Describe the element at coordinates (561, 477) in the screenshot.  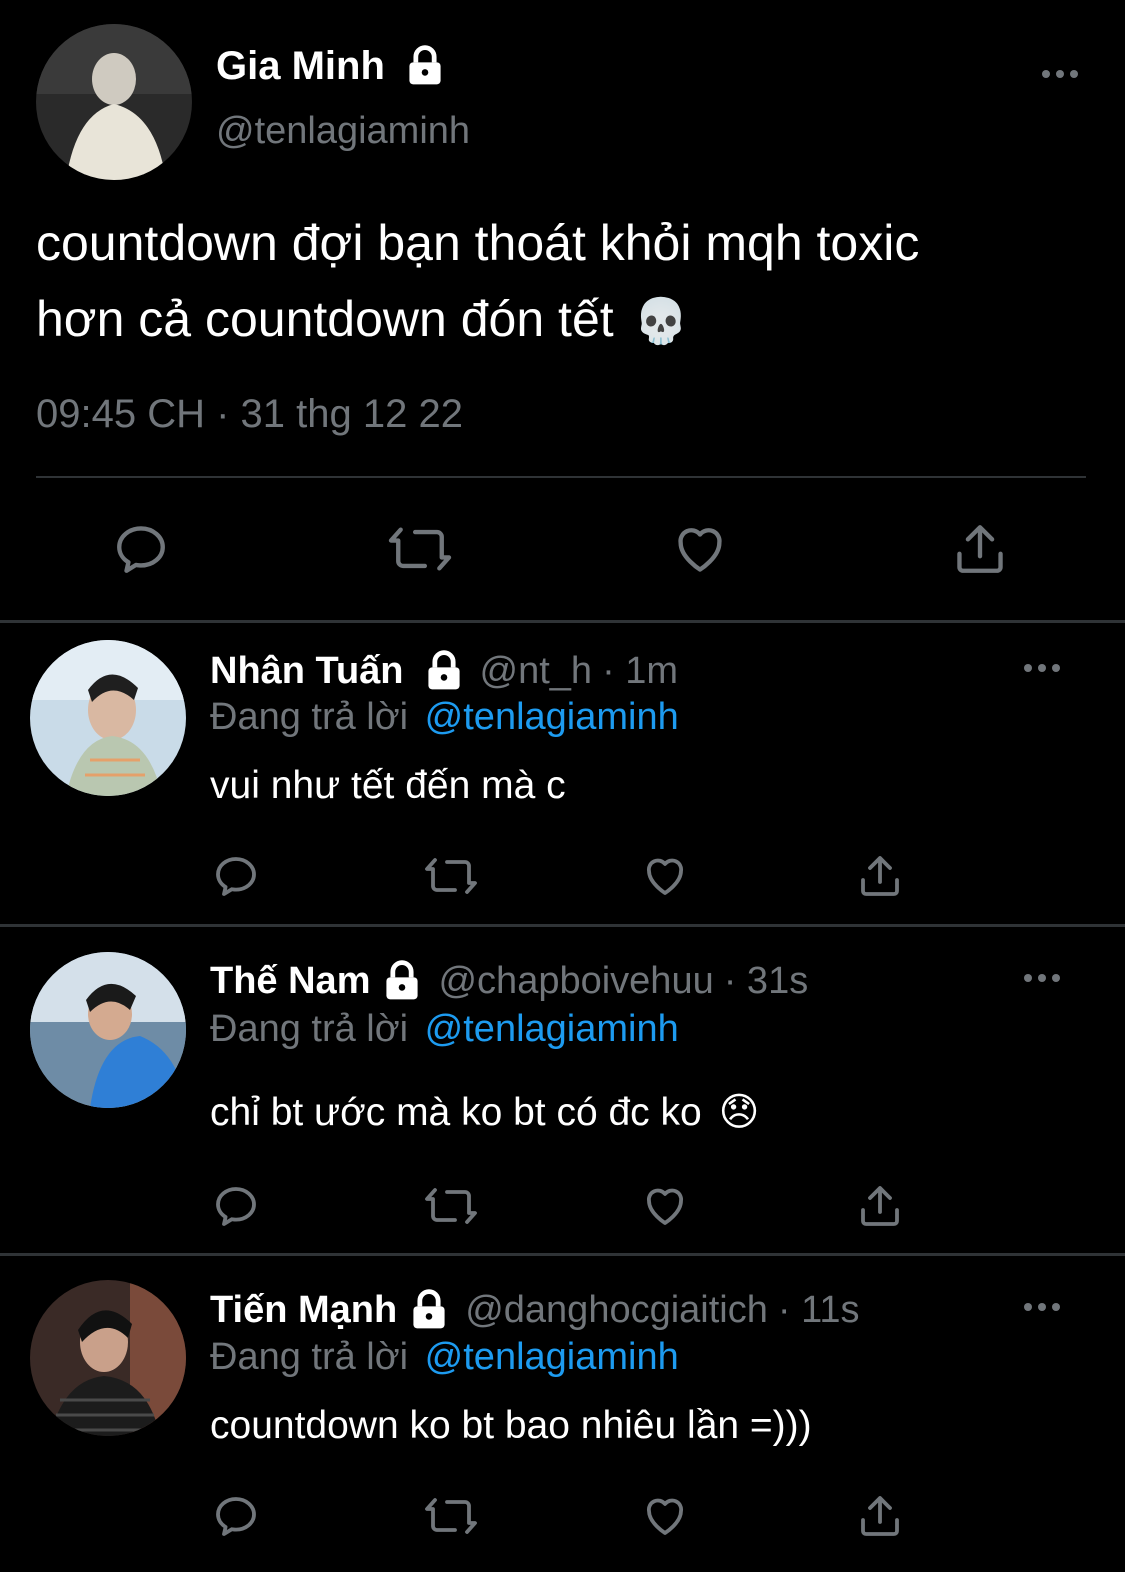
I see `tweet-divider` at that location.